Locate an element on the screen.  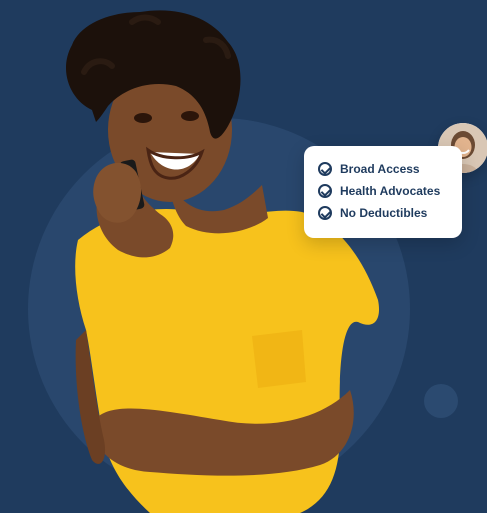
benefit-label: No Deductibles is located at coordinates (384, 213).